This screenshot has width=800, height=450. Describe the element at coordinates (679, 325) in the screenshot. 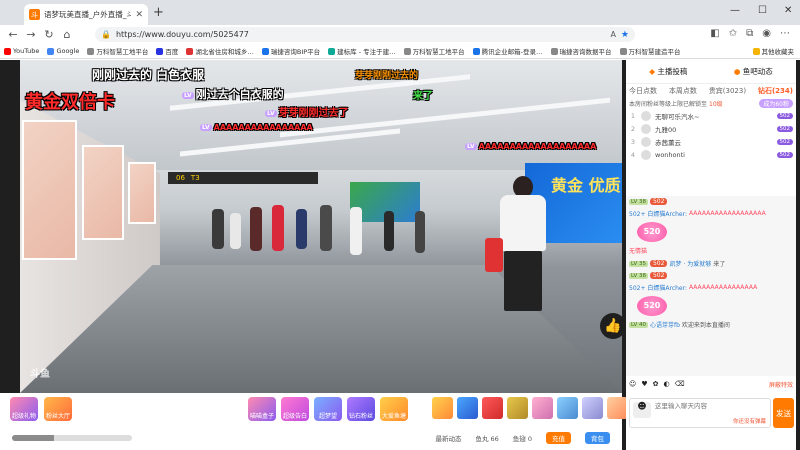

I see `chat-message: LV 40 心语芽芽fb 欢迎来到本直播间` at that location.